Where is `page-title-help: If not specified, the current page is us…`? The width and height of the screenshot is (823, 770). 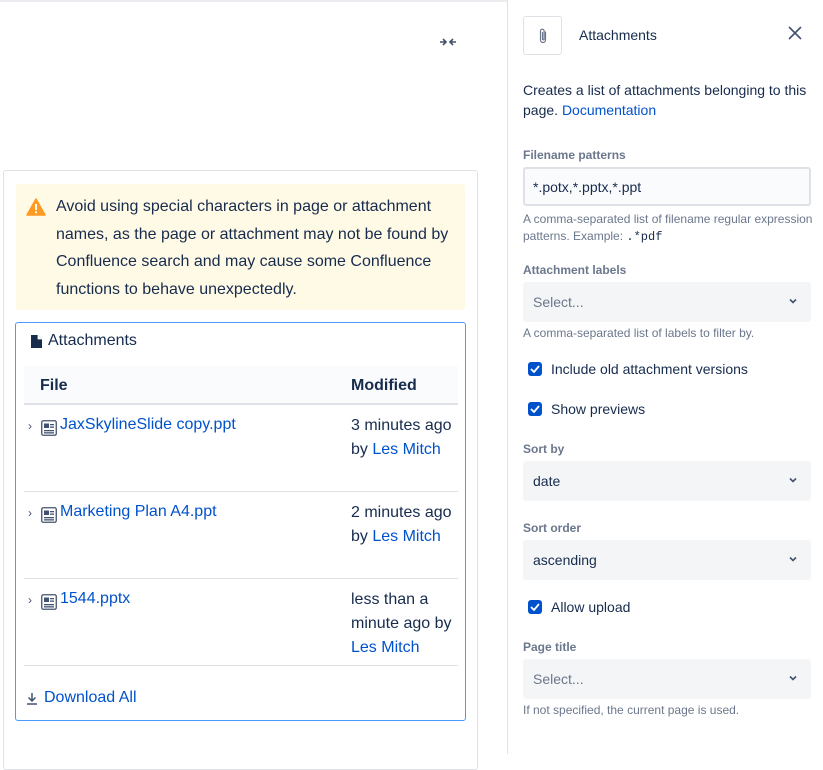 page-title-help: If not specified, the current page is us… is located at coordinates (631, 710).